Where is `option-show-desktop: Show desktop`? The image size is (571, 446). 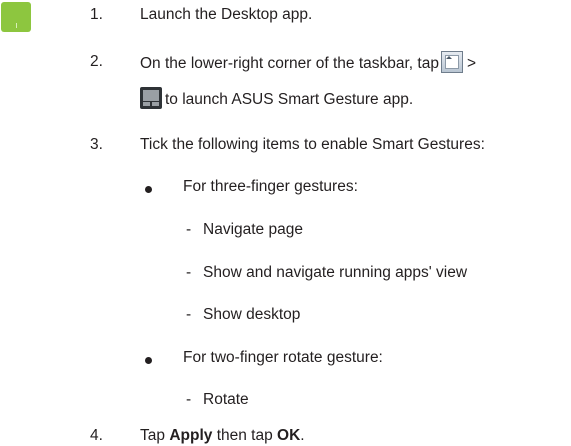
option-show-desktop: Show desktop is located at coordinates (252, 314).